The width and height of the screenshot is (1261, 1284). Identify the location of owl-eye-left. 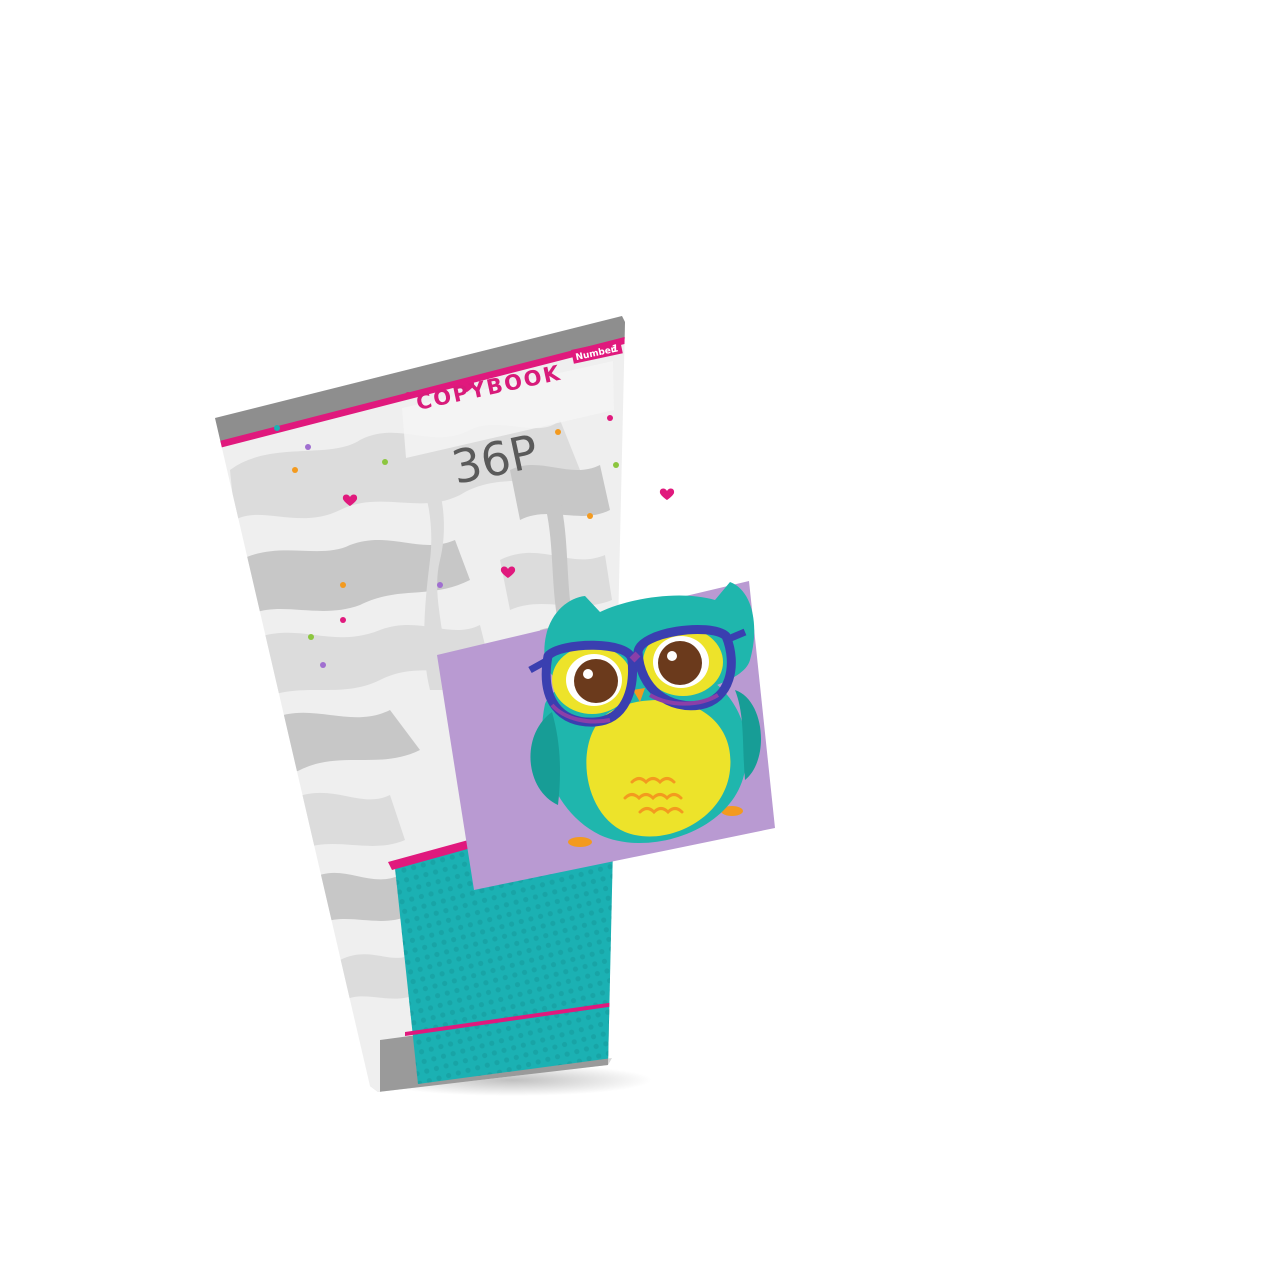
(596, 681).